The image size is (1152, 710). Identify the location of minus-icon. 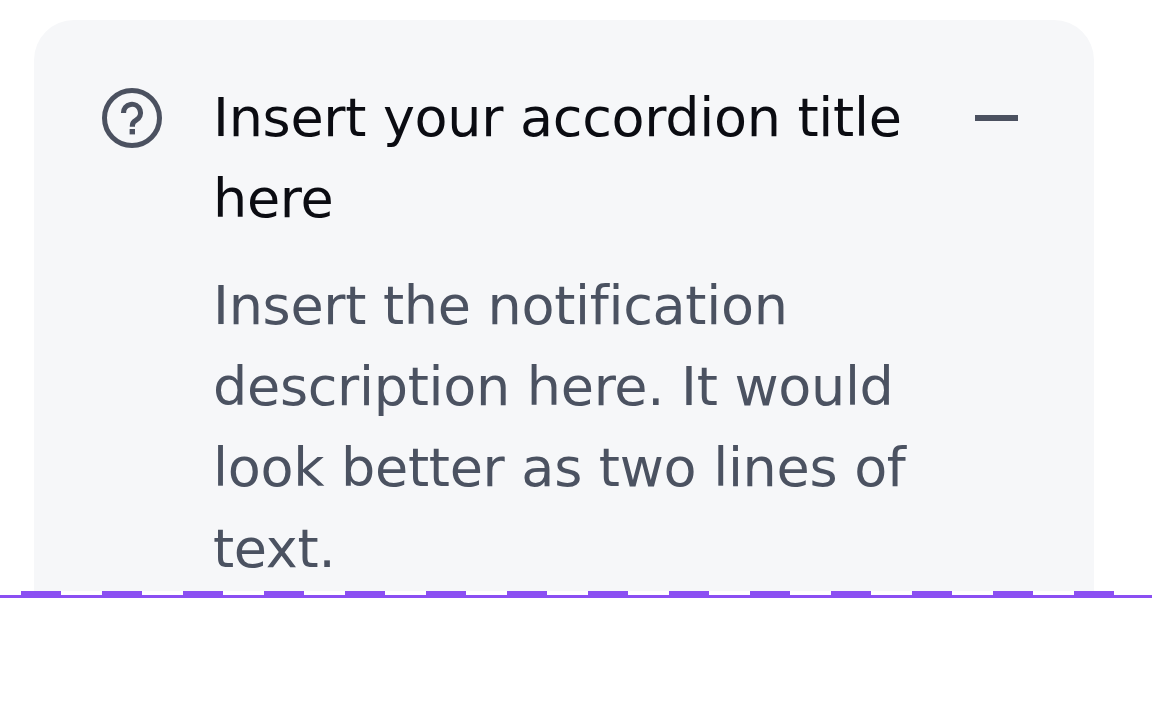
(996, 118).